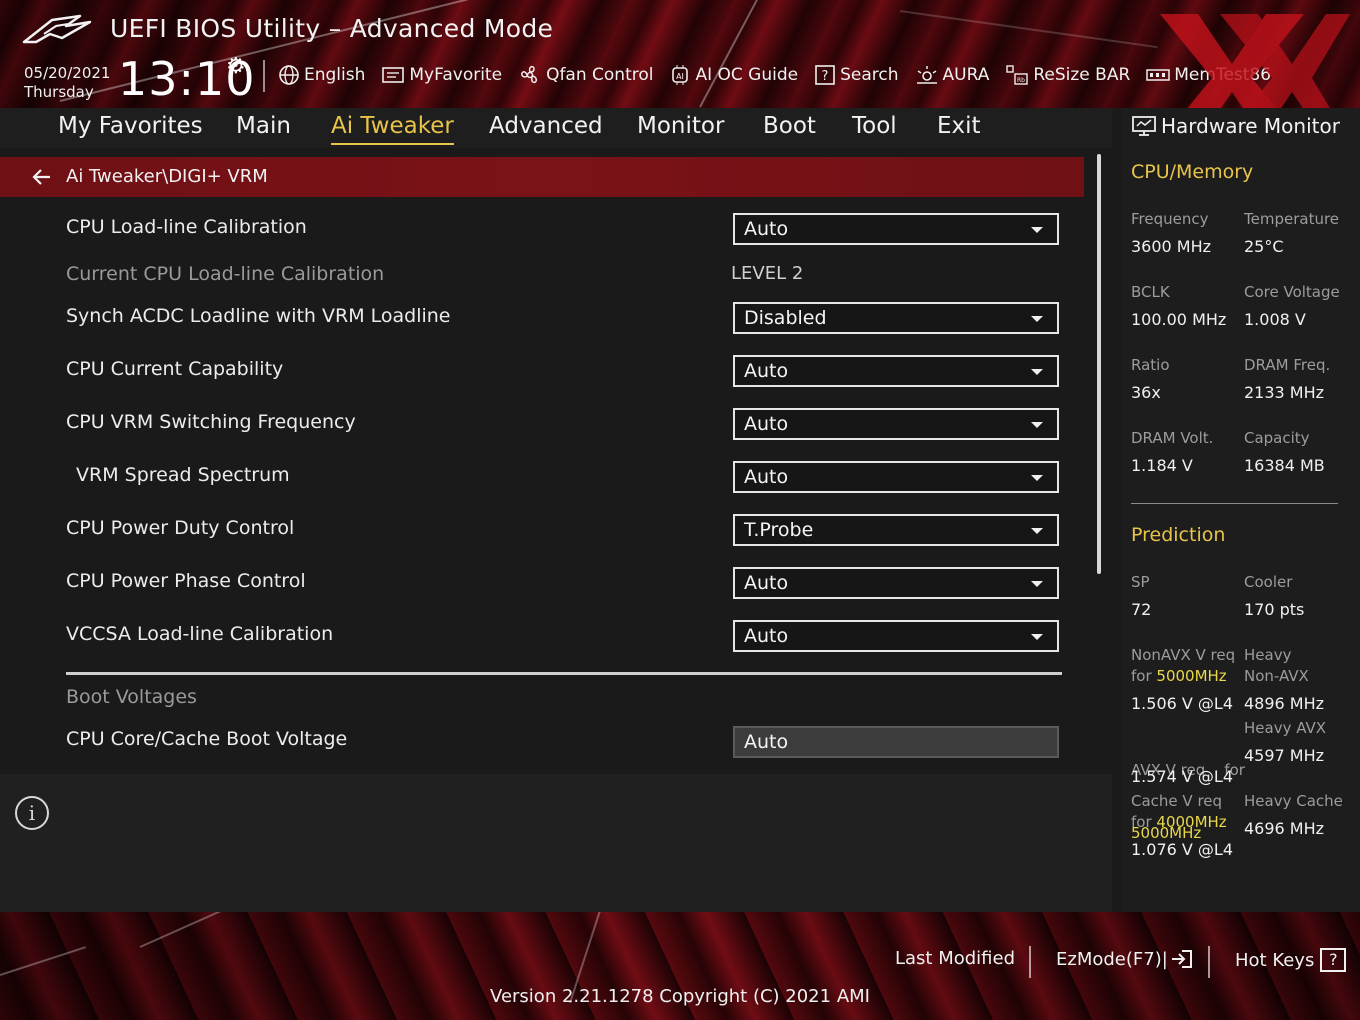 The height and width of the screenshot is (1020, 1360). What do you see at coordinates (1144, 126) in the screenshot?
I see `monitor-icon` at bounding box center [1144, 126].